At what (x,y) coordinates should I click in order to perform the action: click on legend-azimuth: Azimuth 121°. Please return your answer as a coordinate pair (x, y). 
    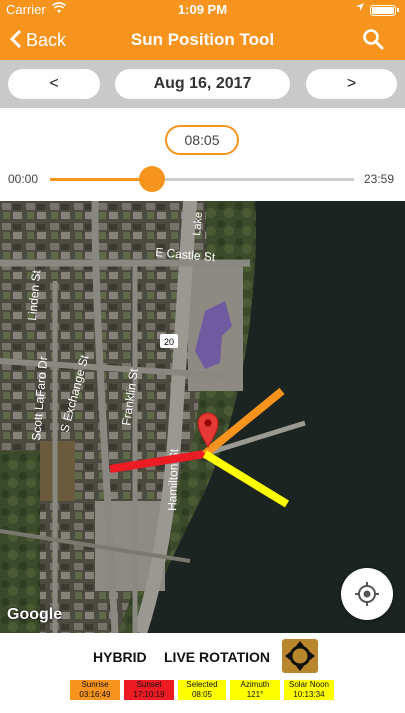
    Looking at the image, I should click on (255, 690).